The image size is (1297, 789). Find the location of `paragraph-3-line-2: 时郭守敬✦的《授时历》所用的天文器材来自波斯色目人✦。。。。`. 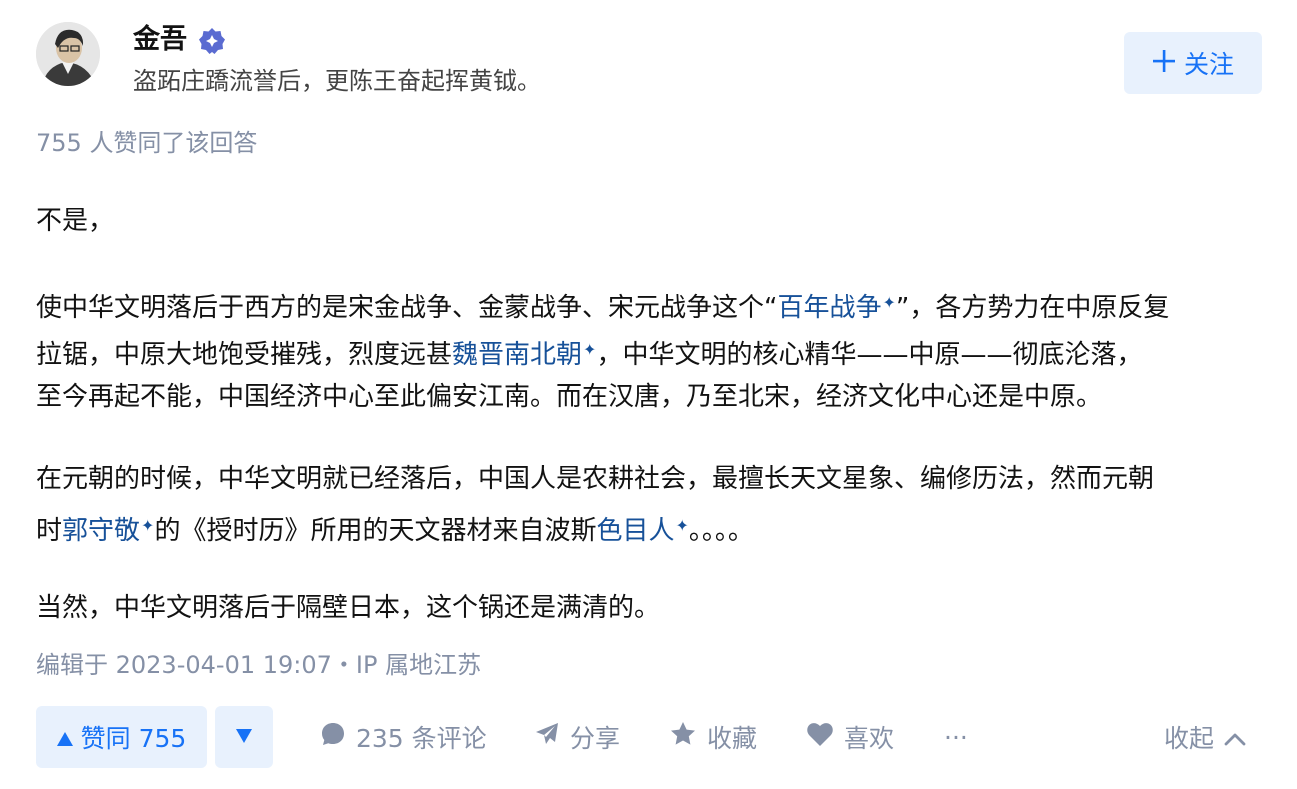

paragraph-3-line-2: 时郭守敬✦的《授时历》所用的天文器材来自波斯色目人✦。。。。 is located at coordinates (395, 528).